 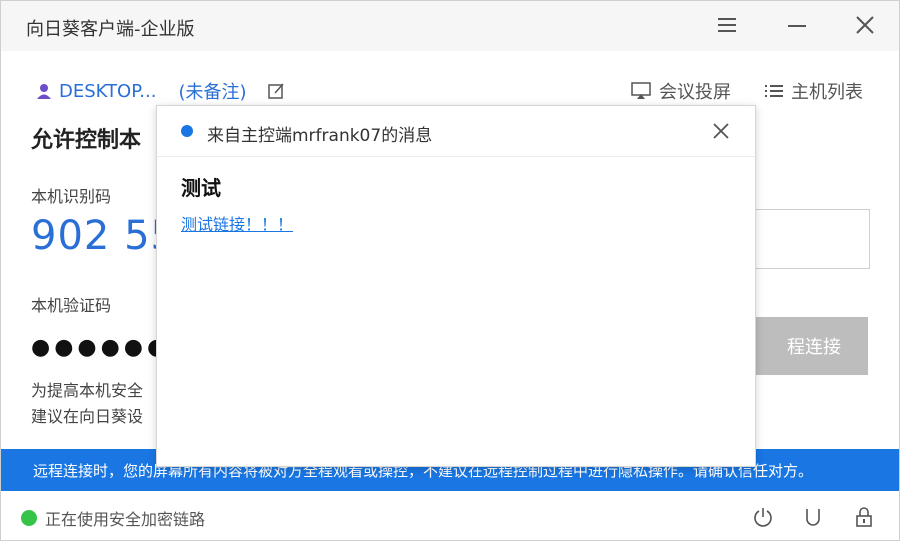 What do you see at coordinates (721, 131) in the screenshot?
I see `popup-close-icon` at bounding box center [721, 131].